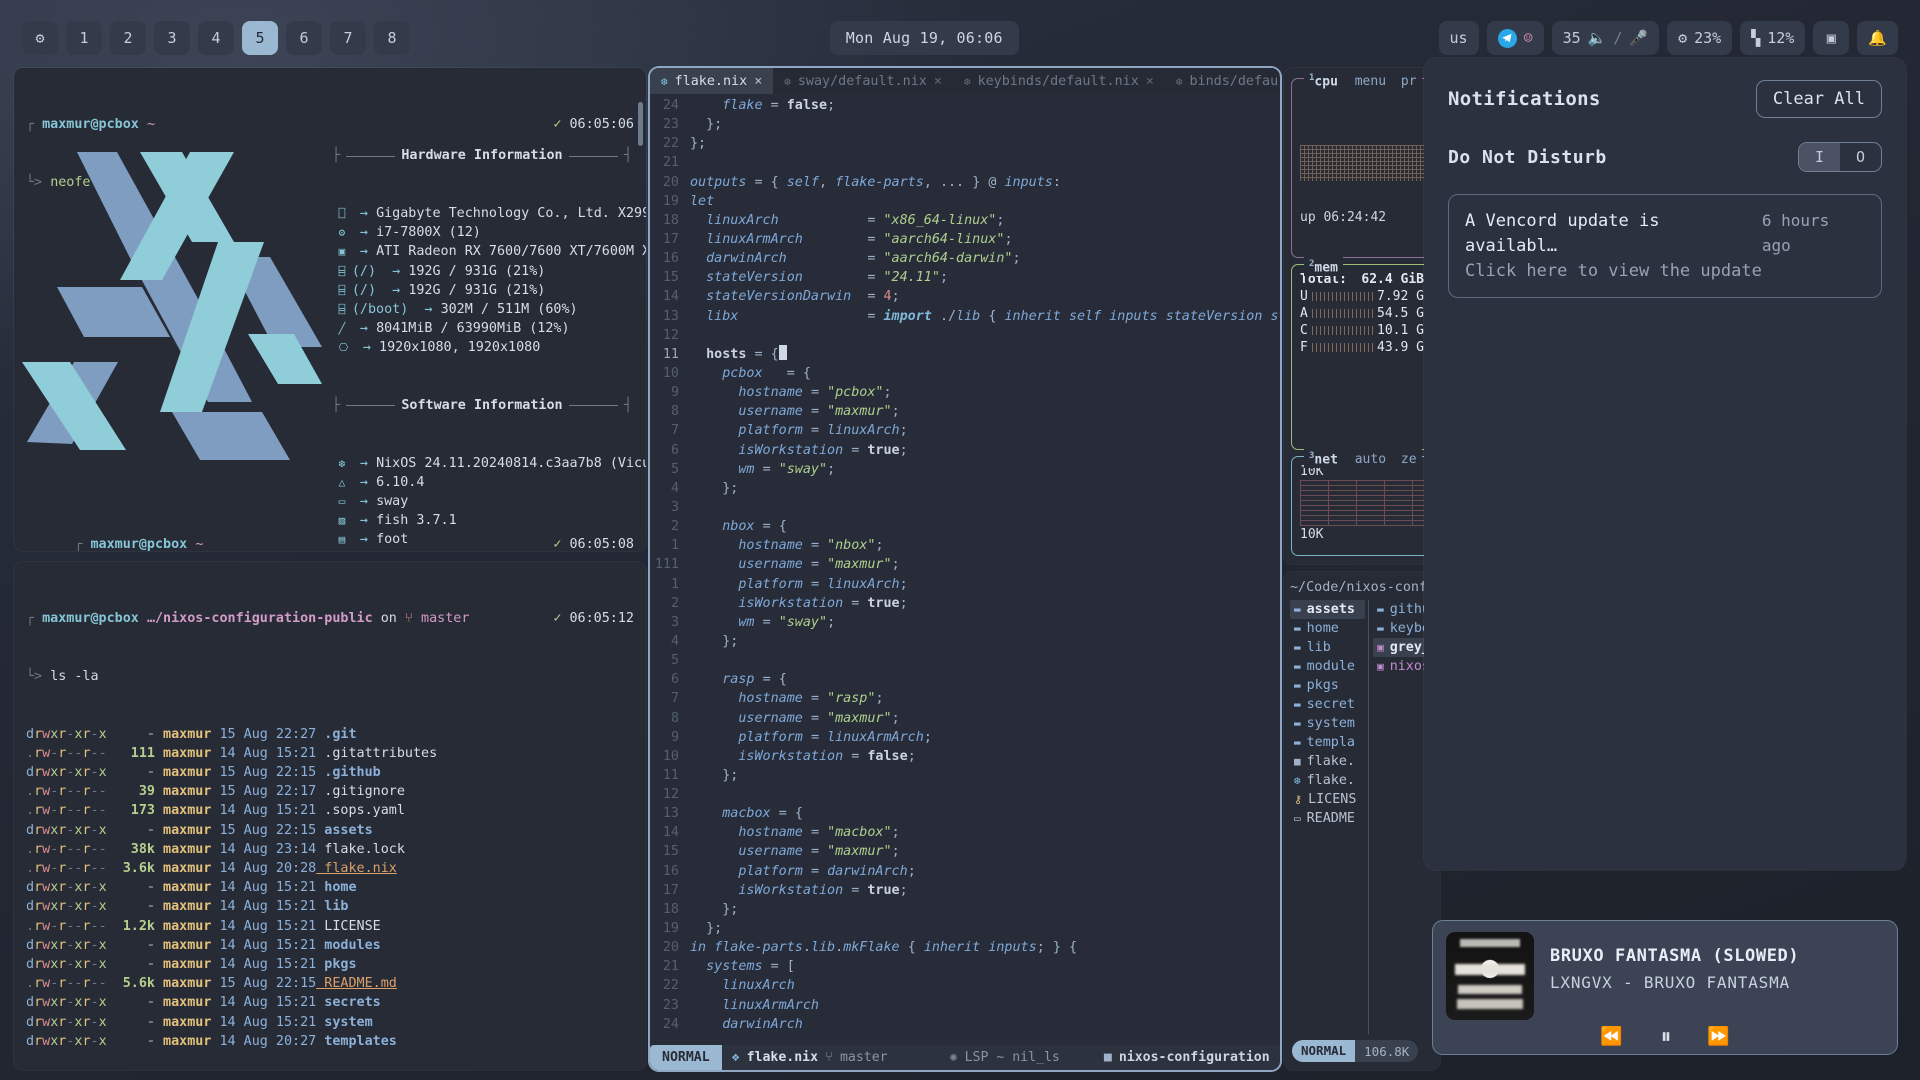 This screenshot has height=1080, width=1920. Describe the element at coordinates (1222, 81) in the screenshot. I see `editor-tab-binds-default-nix: ❆binds/default.nix×` at that location.